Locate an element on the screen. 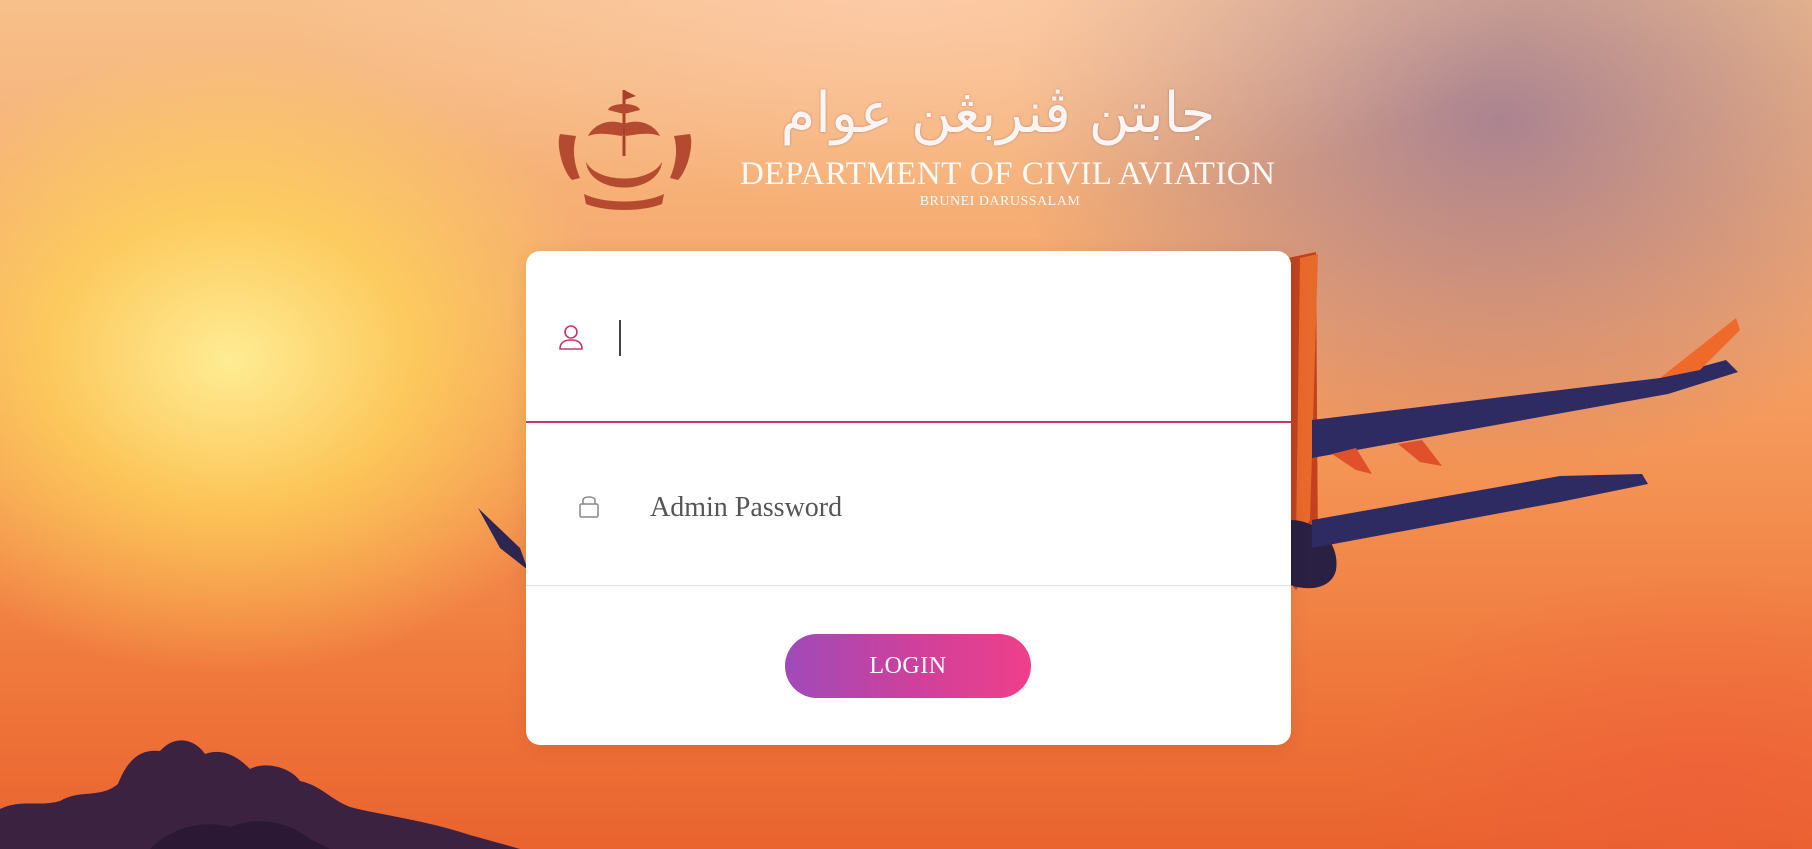 This screenshot has height=849, width=1812. username-input is located at coordinates (942, 338).